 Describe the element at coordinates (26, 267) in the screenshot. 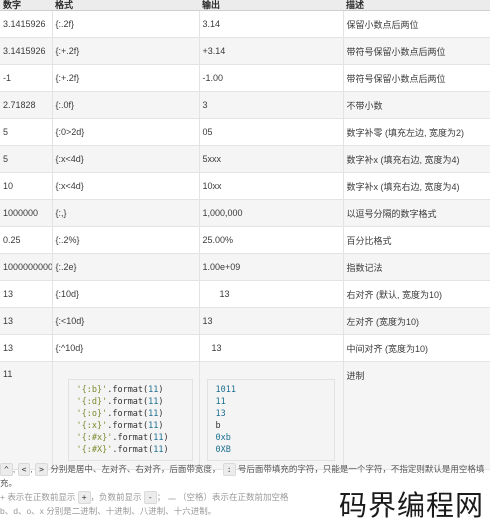

I see `cell-number: 1000000000` at that location.